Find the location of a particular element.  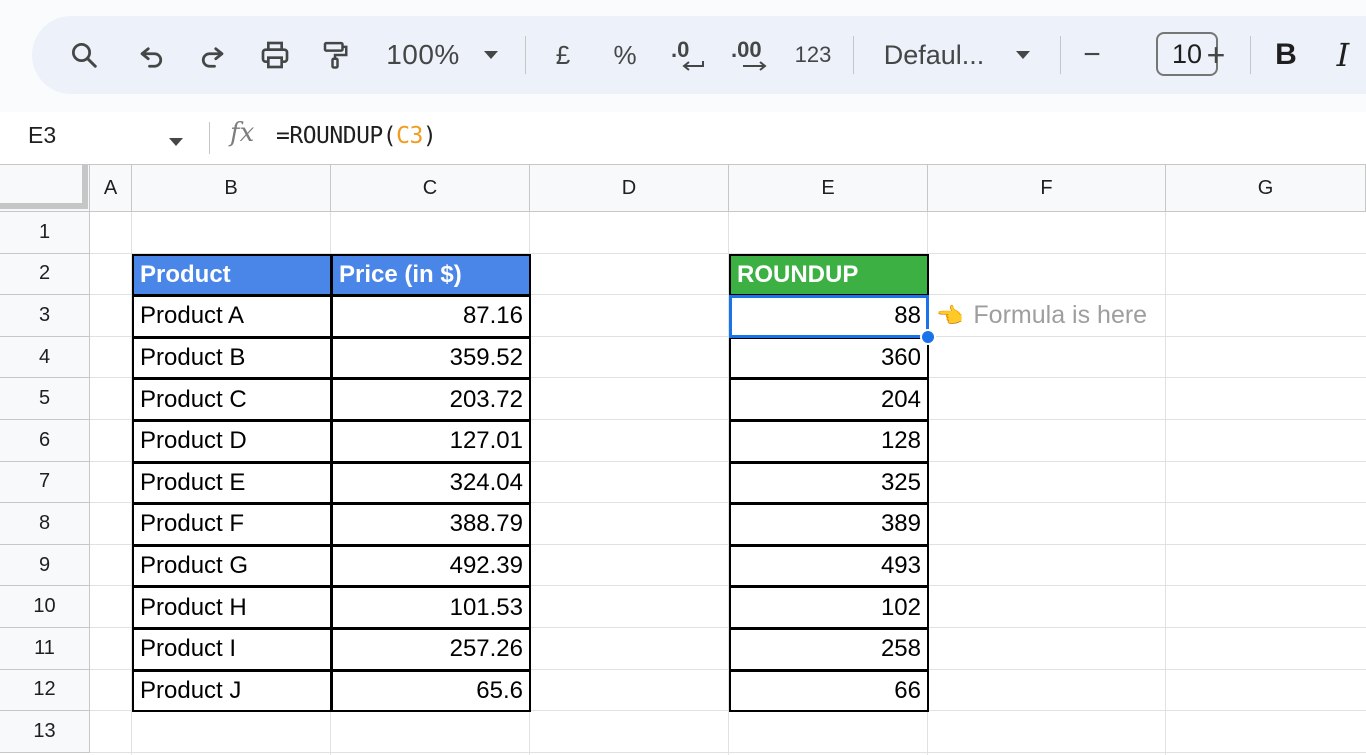

print-icon is located at coordinates (275, 55).